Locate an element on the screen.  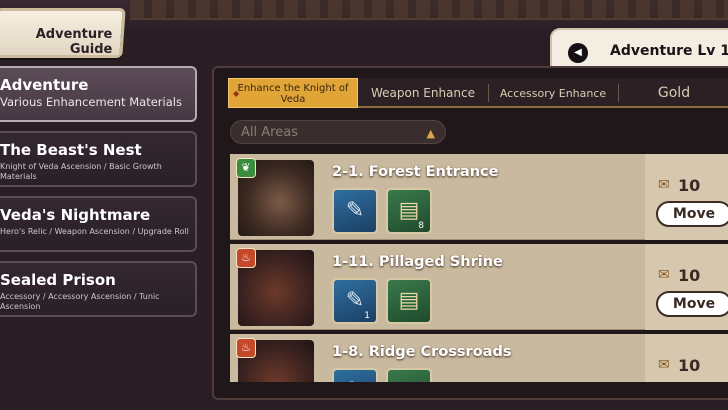
tab-gold: Gold is located at coordinates (674, 93).